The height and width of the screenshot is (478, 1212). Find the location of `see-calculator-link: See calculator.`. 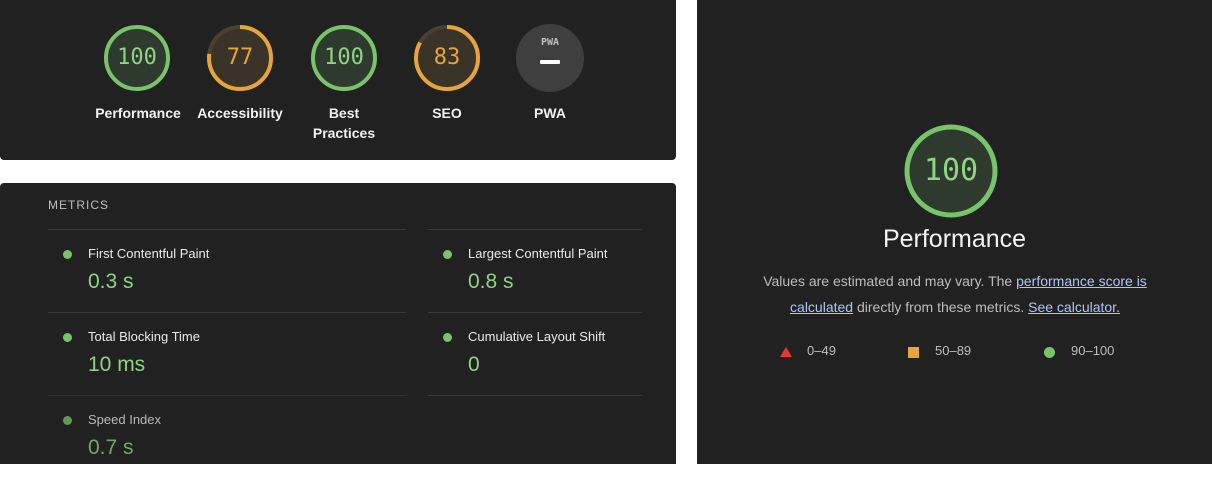

see-calculator-link: See calculator. is located at coordinates (1074, 307).